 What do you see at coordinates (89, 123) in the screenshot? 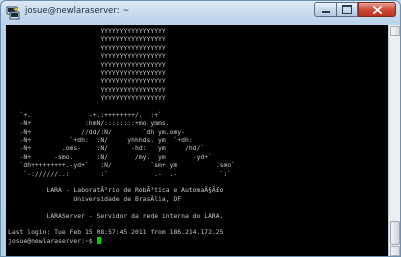
I see `banner-line: -N+ :hmN/::::::::+mo ymms.` at bounding box center [89, 123].